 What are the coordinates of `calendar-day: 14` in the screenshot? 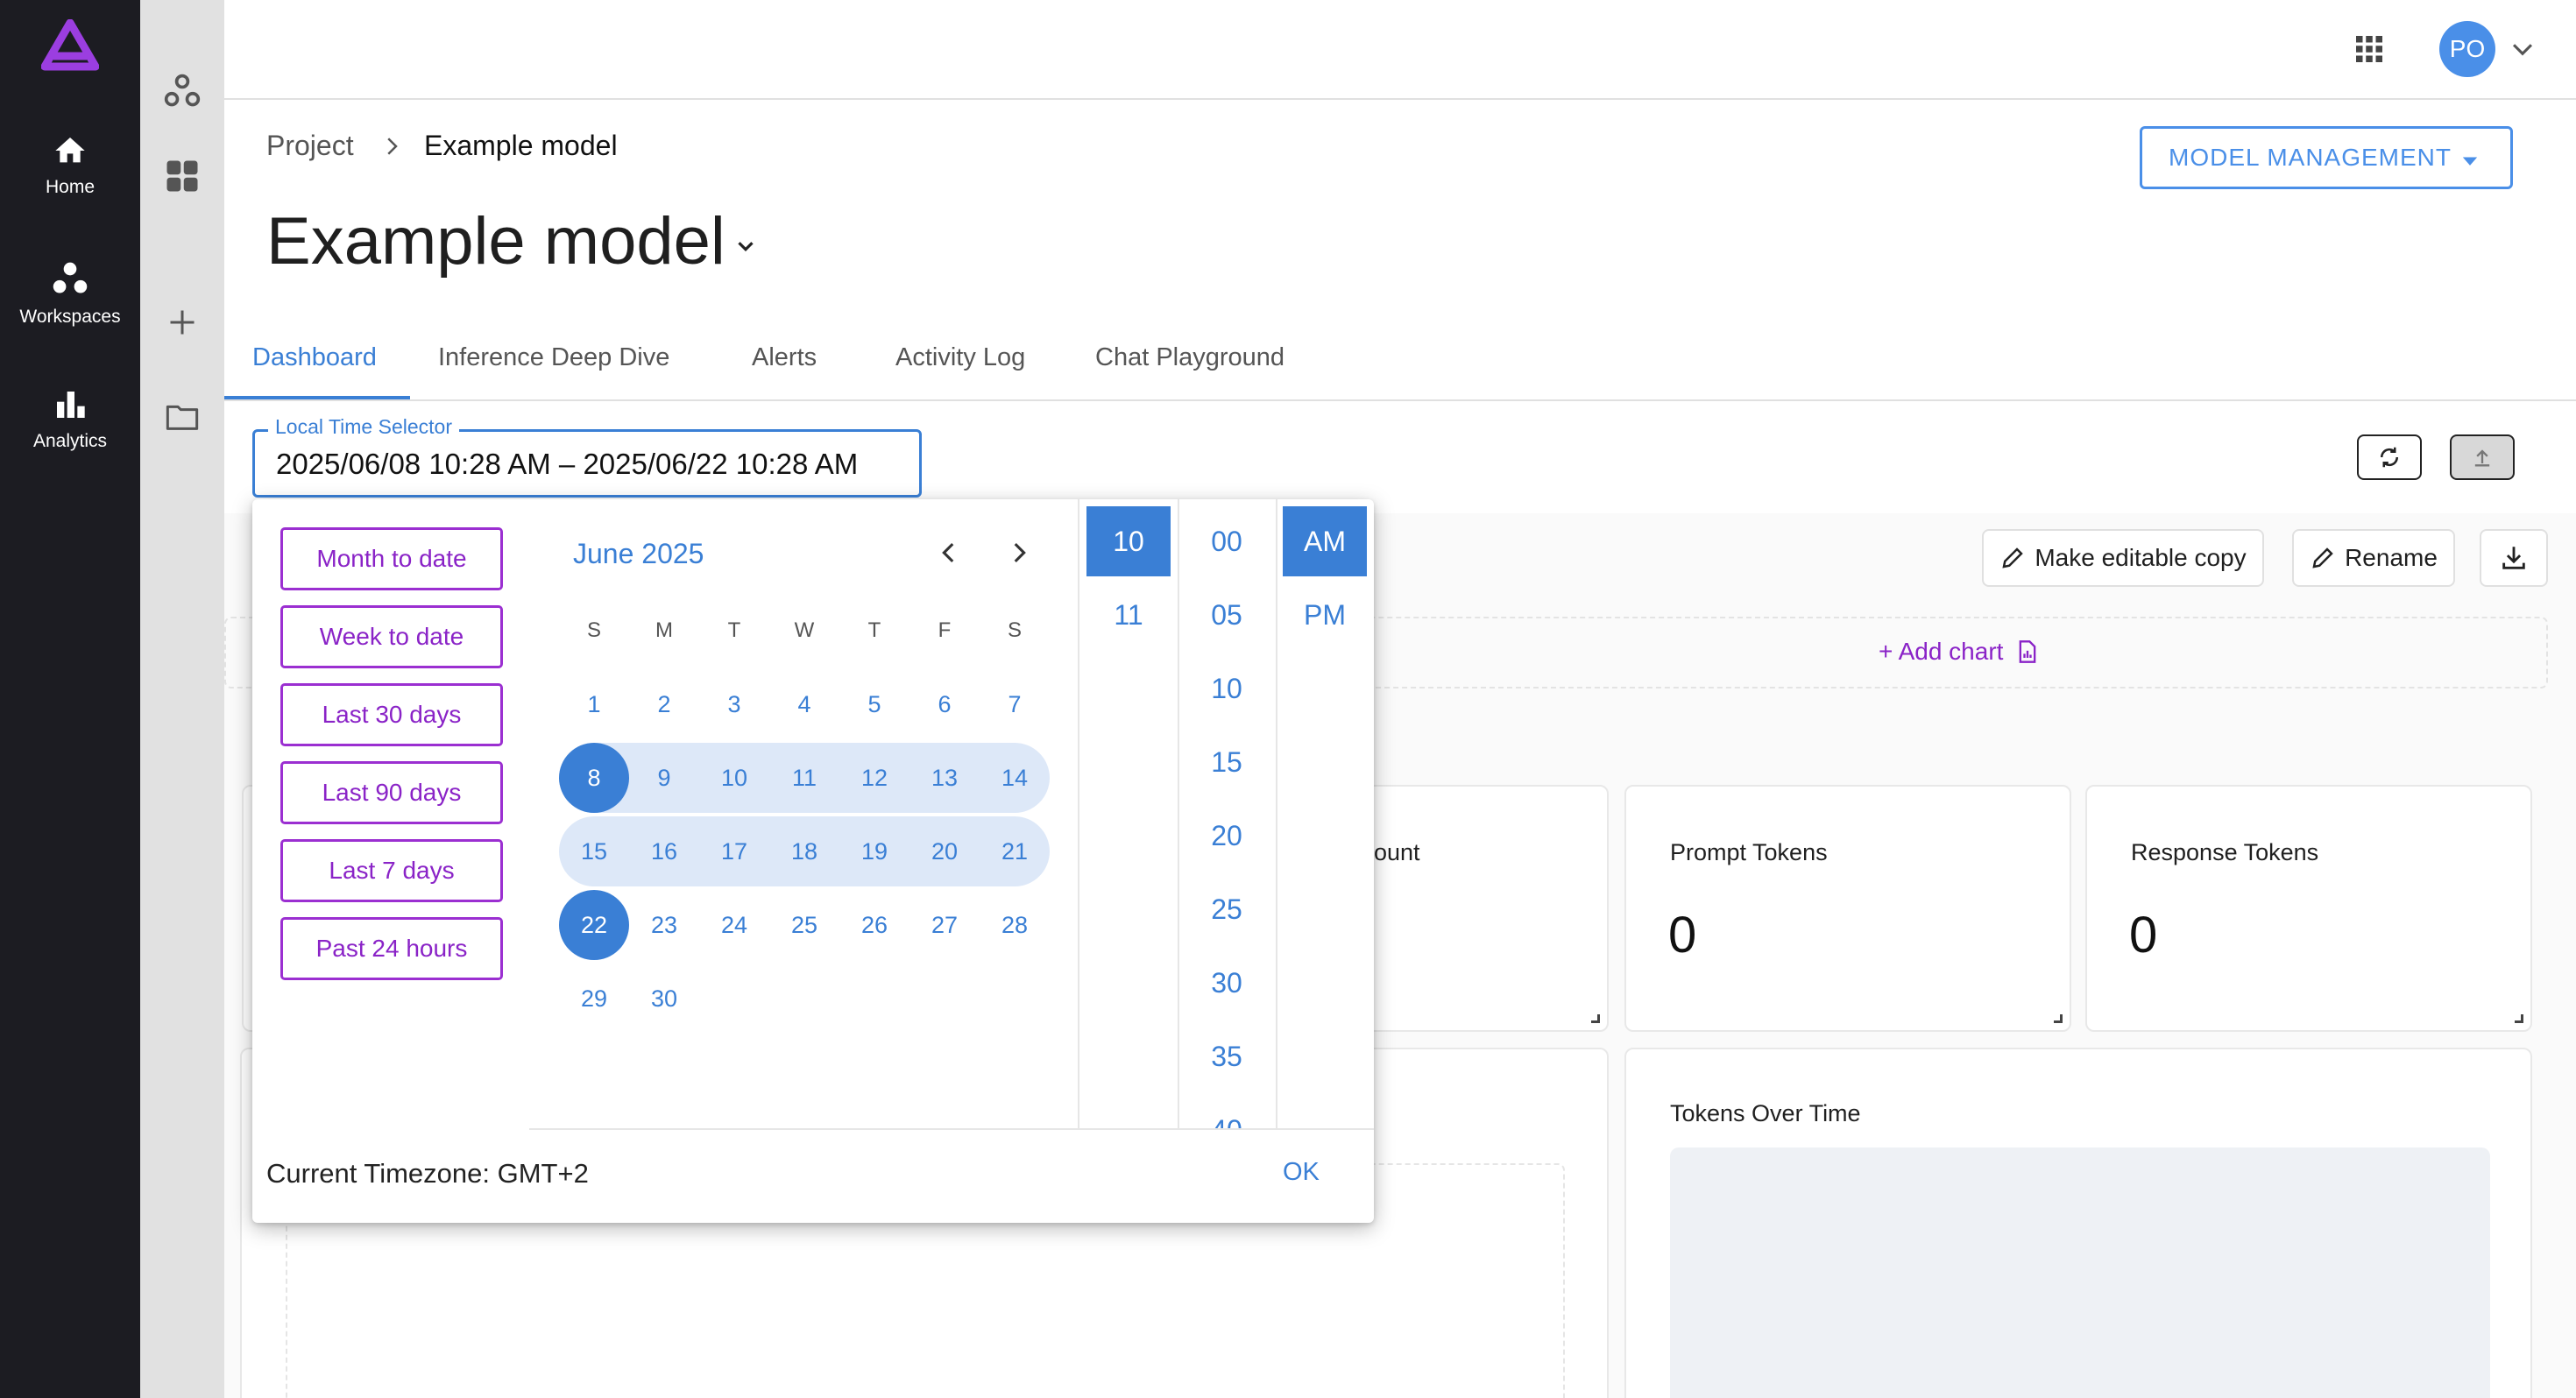 It's located at (1015, 778).